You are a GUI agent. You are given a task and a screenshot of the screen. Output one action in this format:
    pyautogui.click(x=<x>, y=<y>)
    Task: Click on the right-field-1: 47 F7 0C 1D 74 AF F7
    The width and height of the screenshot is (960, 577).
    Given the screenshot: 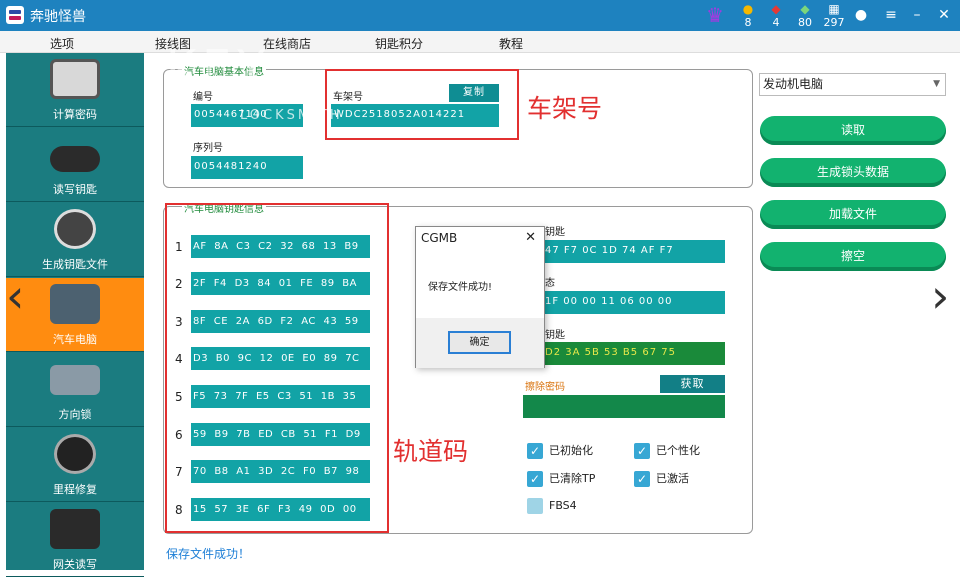 What is the action you would take?
    pyautogui.click(x=624, y=251)
    